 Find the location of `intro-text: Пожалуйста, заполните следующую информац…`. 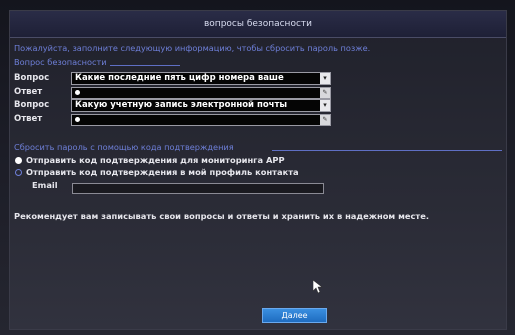

intro-text: Пожалуйста, заполните следующую информац… is located at coordinates (192, 48).